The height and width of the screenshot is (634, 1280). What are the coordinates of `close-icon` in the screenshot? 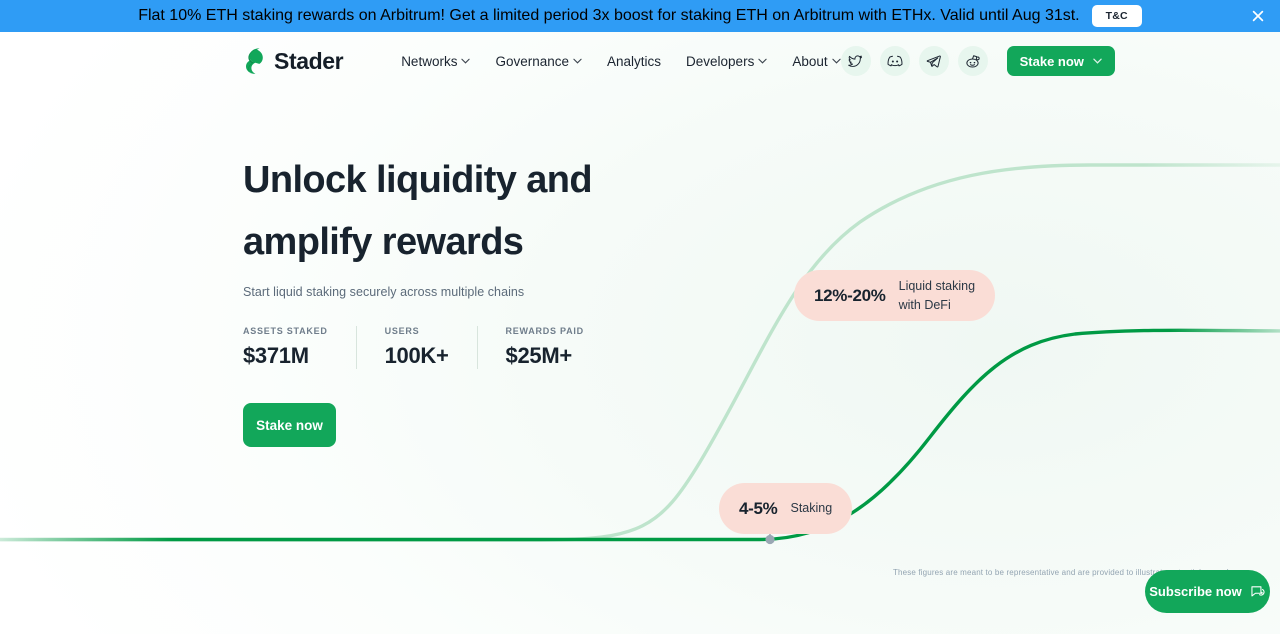 It's located at (1258, 16).